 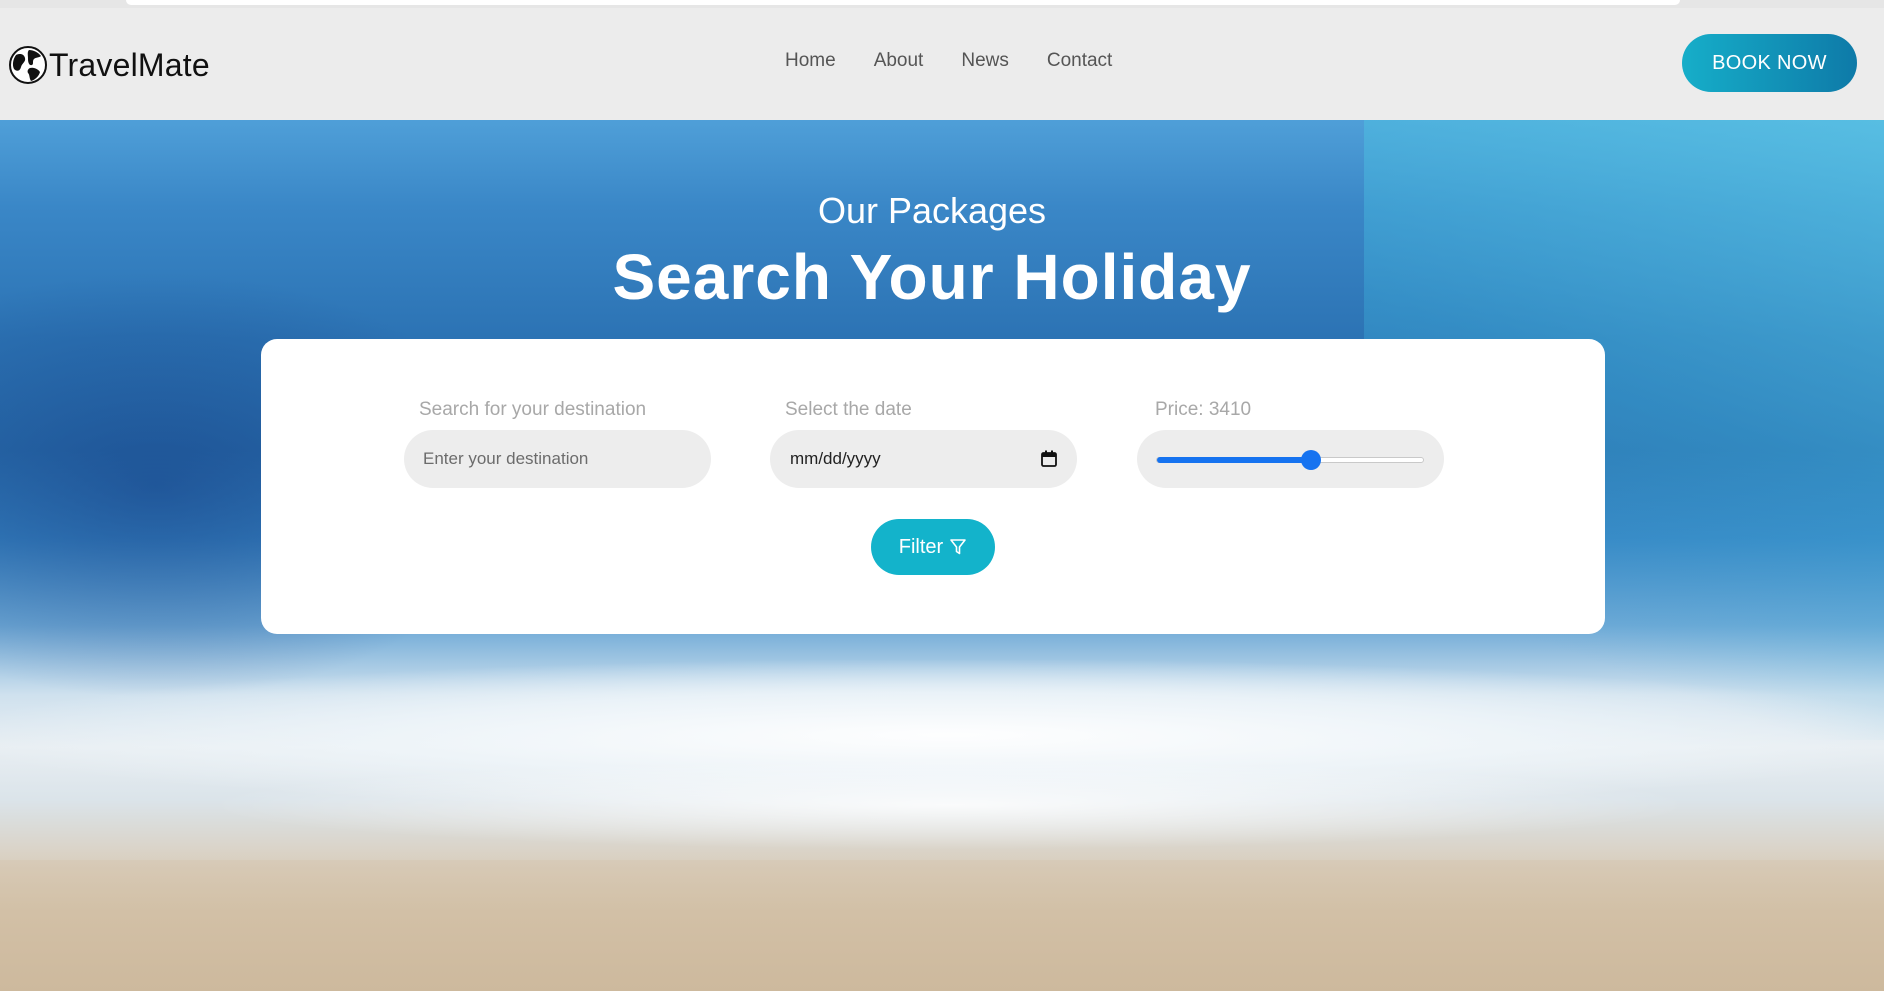 I want to click on date-field: mm/dd/yyyy, so click(x=923, y=459).